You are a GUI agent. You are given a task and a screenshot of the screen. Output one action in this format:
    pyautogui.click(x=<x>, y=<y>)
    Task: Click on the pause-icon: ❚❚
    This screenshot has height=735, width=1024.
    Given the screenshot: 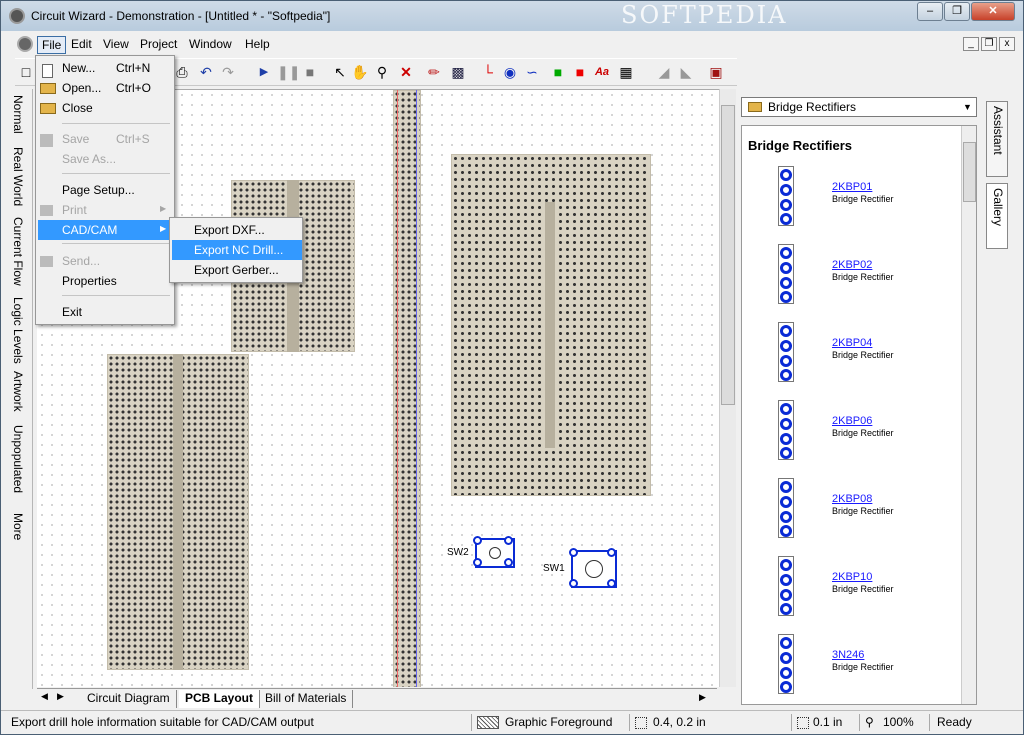 What is the action you would take?
    pyautogui.click(x=288, y=72)
    